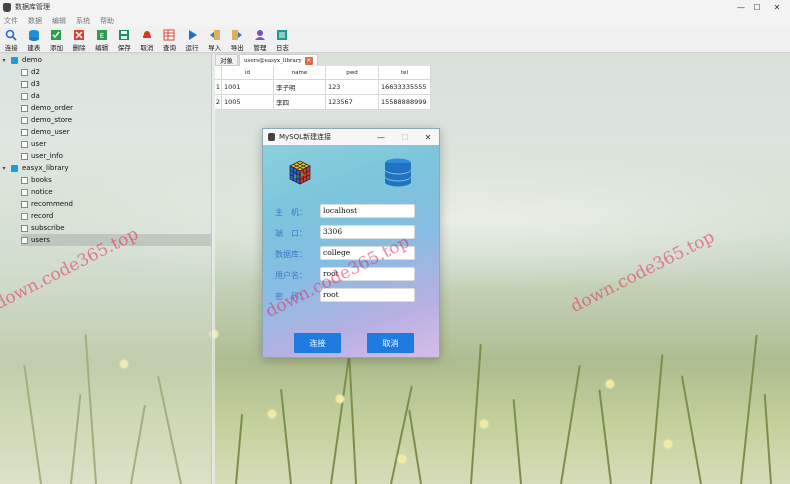 This screenshot has width=790, height=484. What do you see at coordinates (33, 144) in the screenshot?
I see `tree-table-user: user` at bounding box center [33, 144].